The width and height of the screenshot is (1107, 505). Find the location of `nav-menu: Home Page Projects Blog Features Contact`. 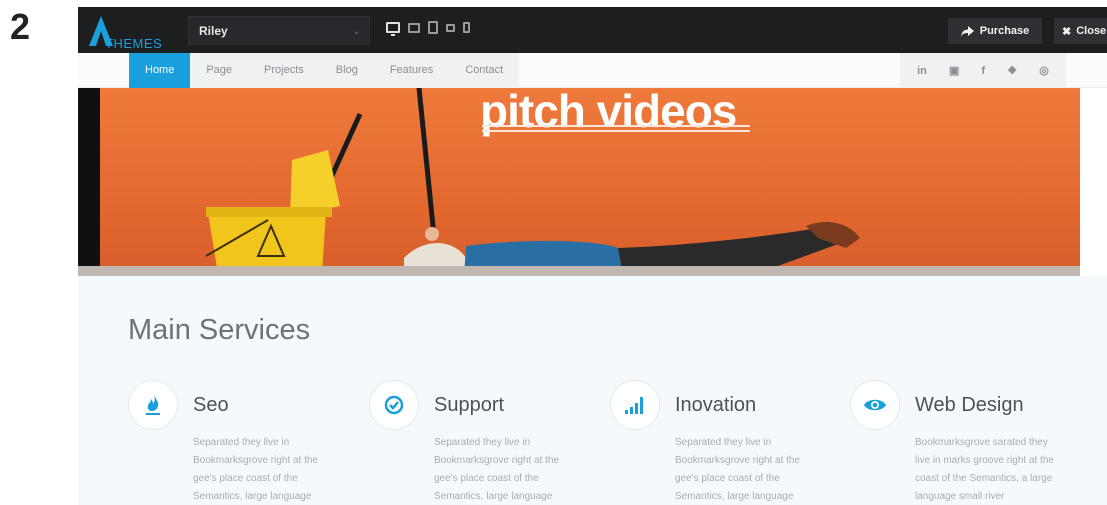

nav-menu: Home Page Projects Blog Features Contact is located at coordinates (324, 70).